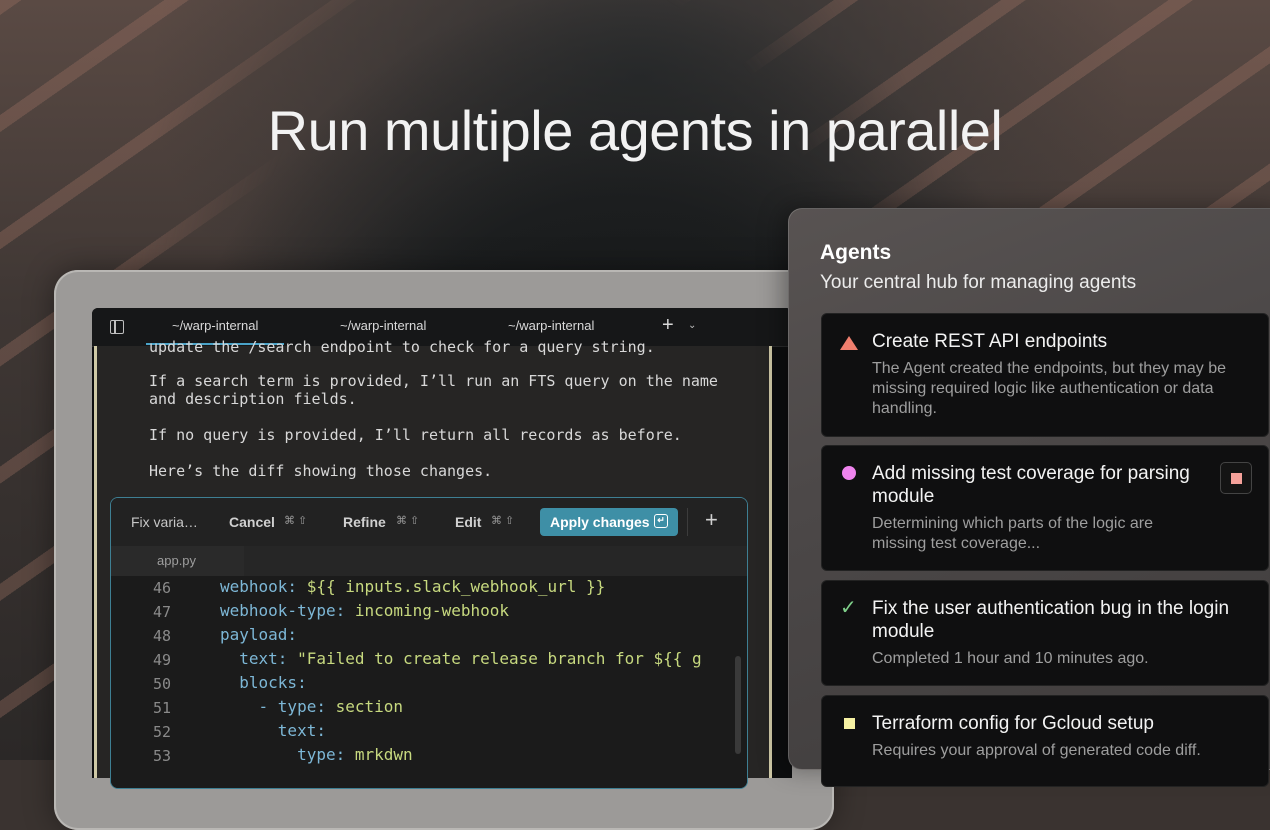 The image size is (1270, 830). What do you see at coordinates (635, 130) in the screenshot?
I see `page-title: Run multiple agents in parallel` at bounding box center [635, 130].